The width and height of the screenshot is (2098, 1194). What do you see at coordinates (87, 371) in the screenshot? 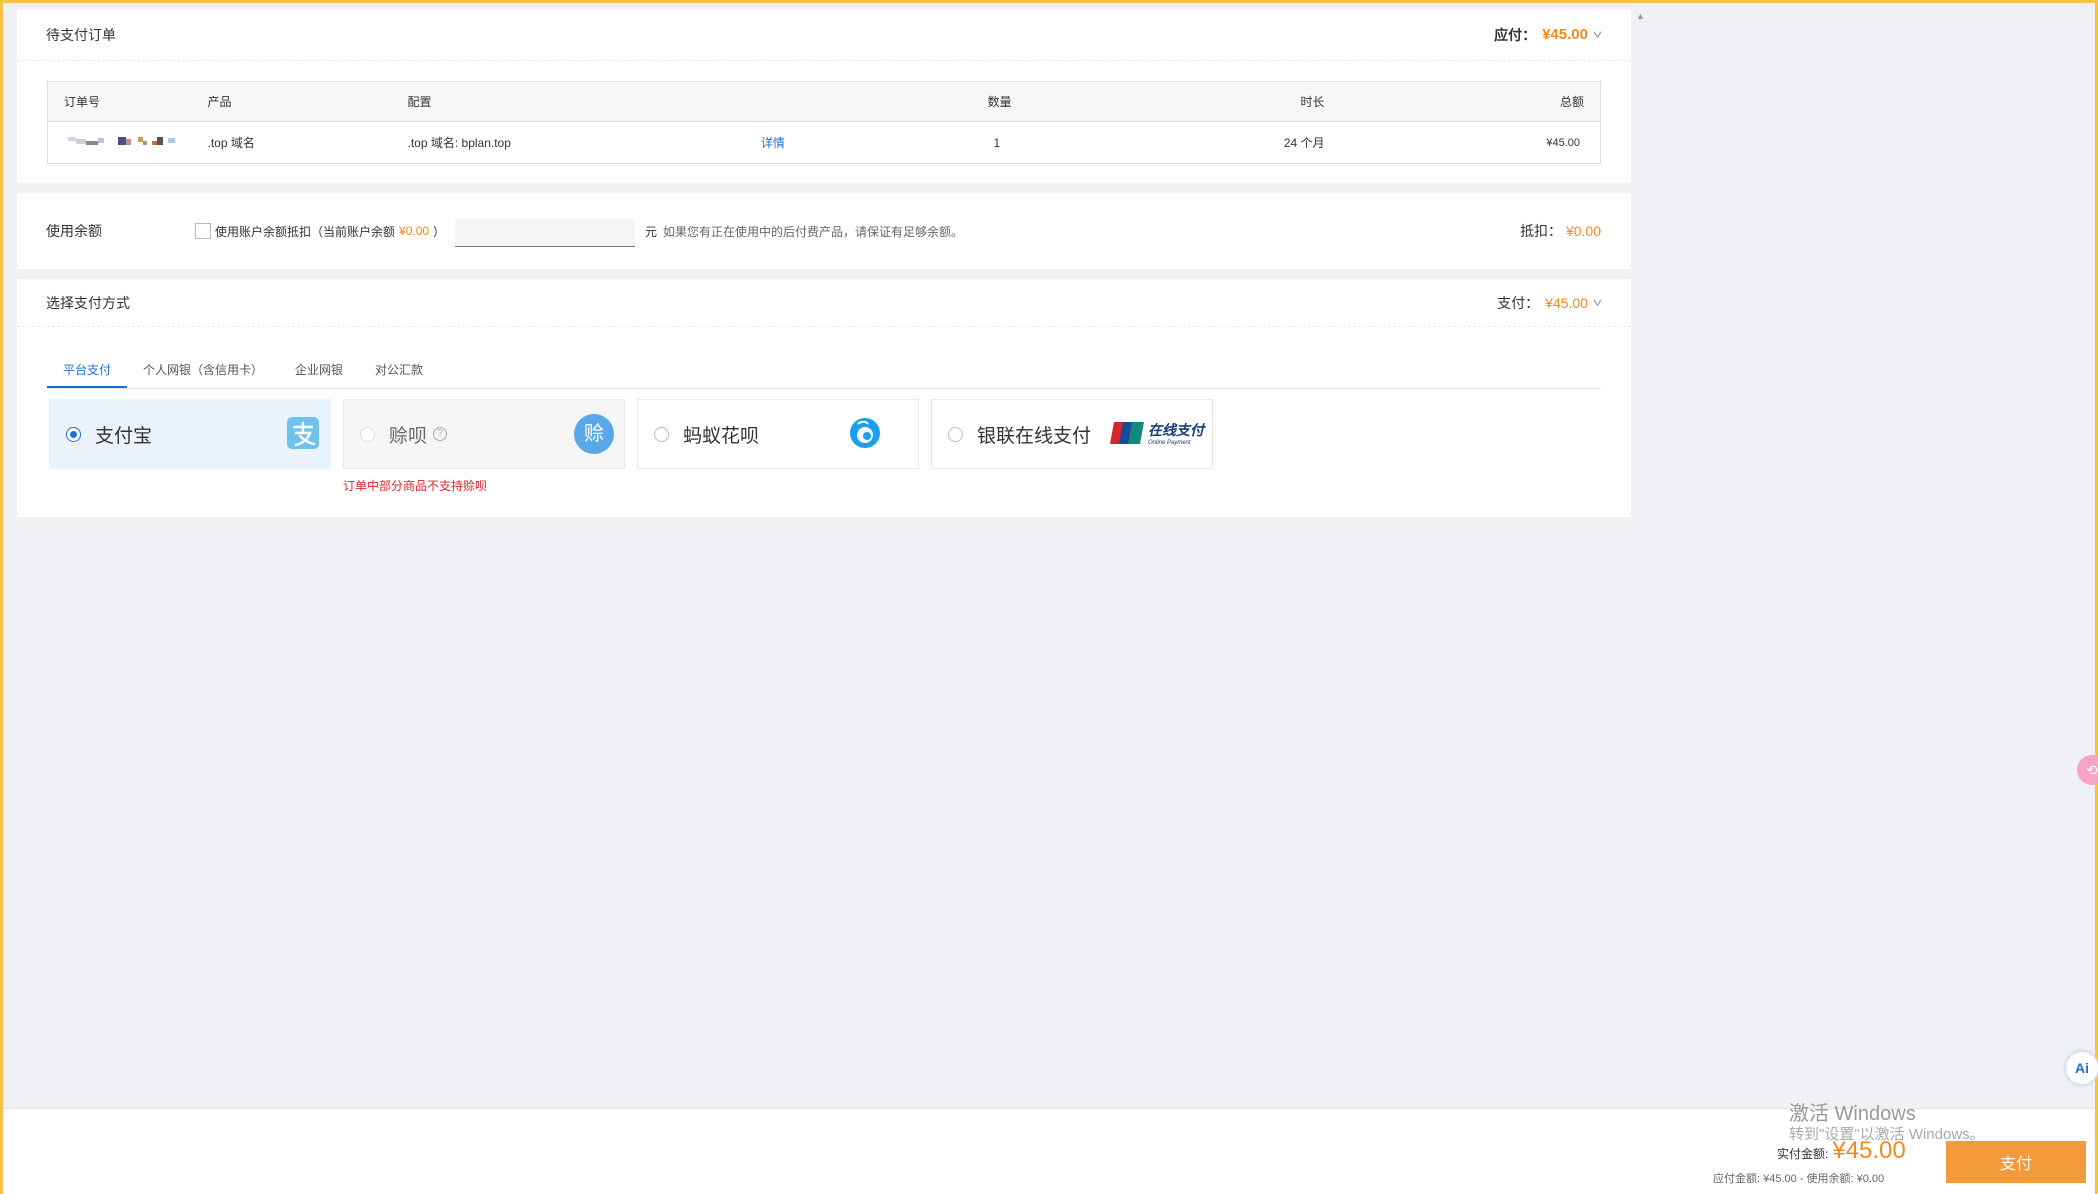
I see `tab-platform: 平台支付` at bounding box center [87, 371].